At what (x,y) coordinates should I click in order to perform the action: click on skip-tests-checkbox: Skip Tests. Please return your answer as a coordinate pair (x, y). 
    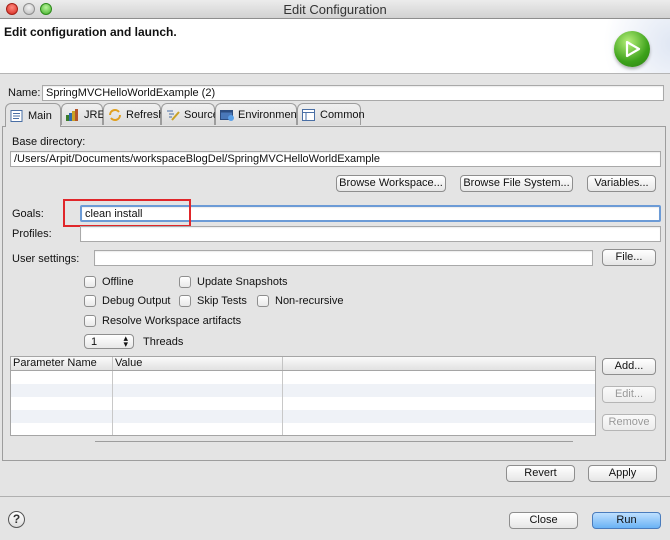
    Looking at the image, I should click on (213, 301).